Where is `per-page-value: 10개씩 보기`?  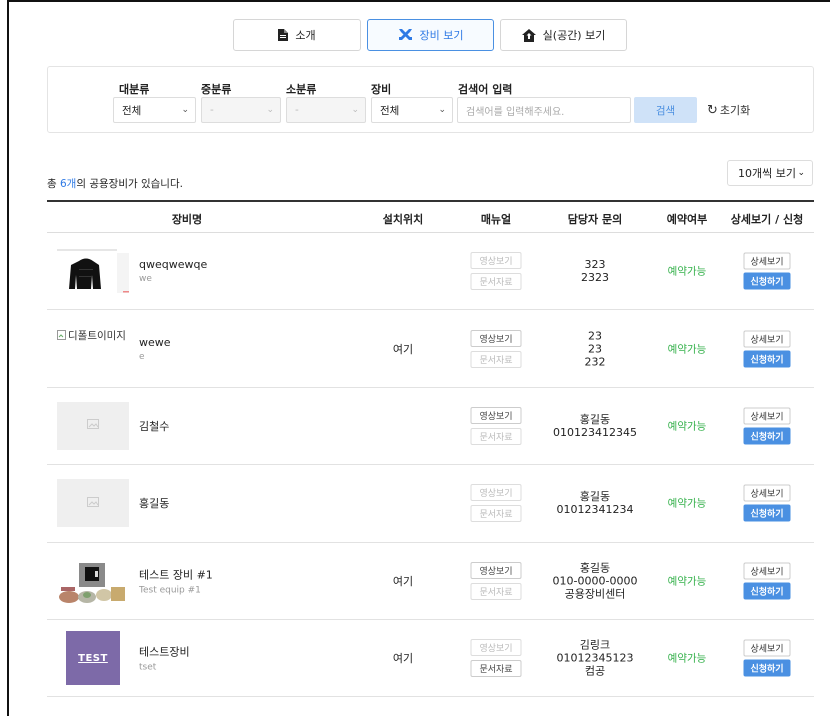
per-page-value: 10개씩 보기 is located at coordinates (767, 173).